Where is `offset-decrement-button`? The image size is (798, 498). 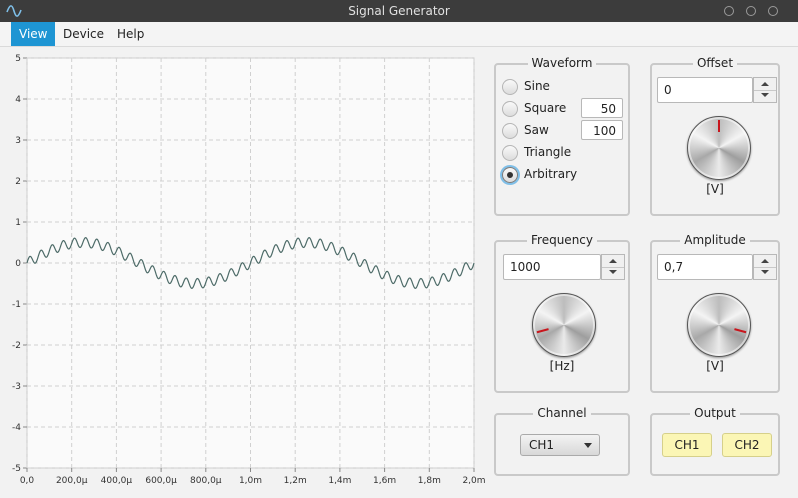
offset-decrement-button is located at coordinates (765, 96).